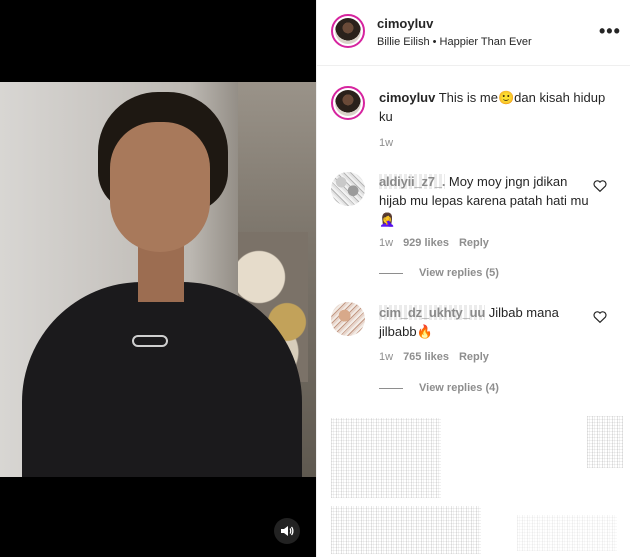  What do you see at coordinates (348, 31) in the screenshot?
I see `author-avatar` at bounding box center [348, 31].